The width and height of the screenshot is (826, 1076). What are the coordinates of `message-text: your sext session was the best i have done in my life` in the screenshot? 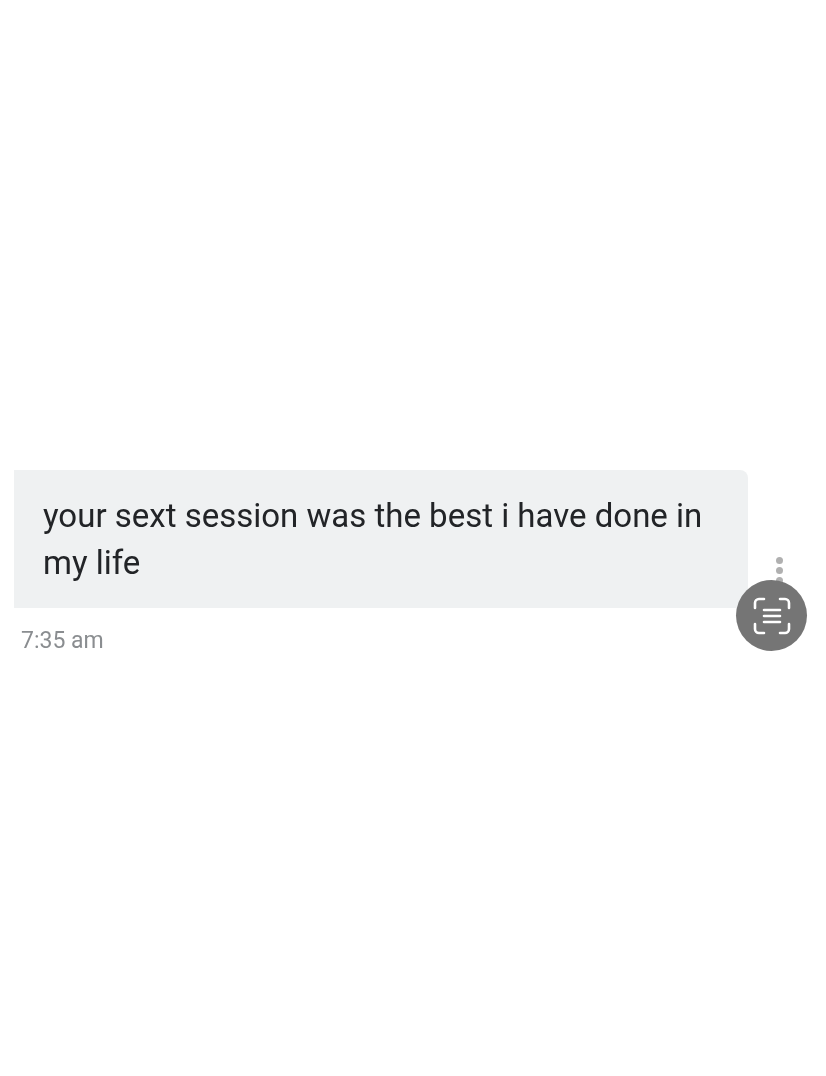 It's located at (373, 539).